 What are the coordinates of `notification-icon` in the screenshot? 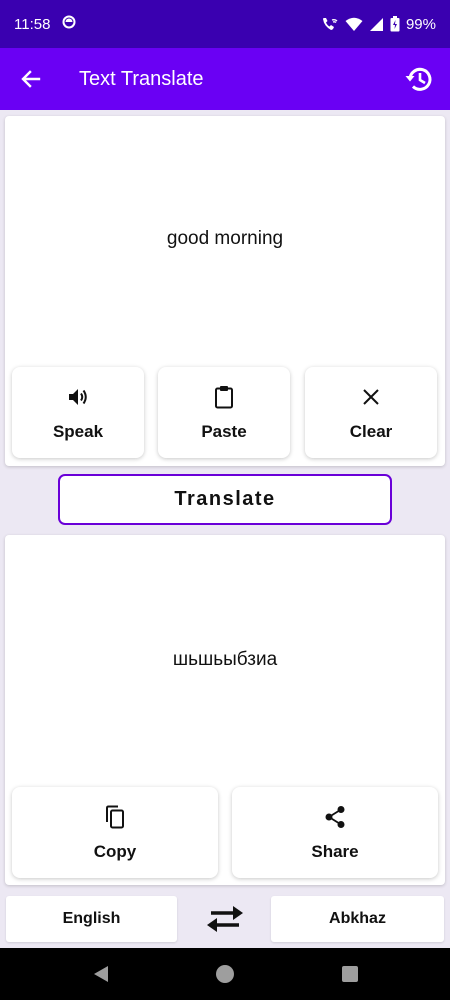 It's located at (69, 24).